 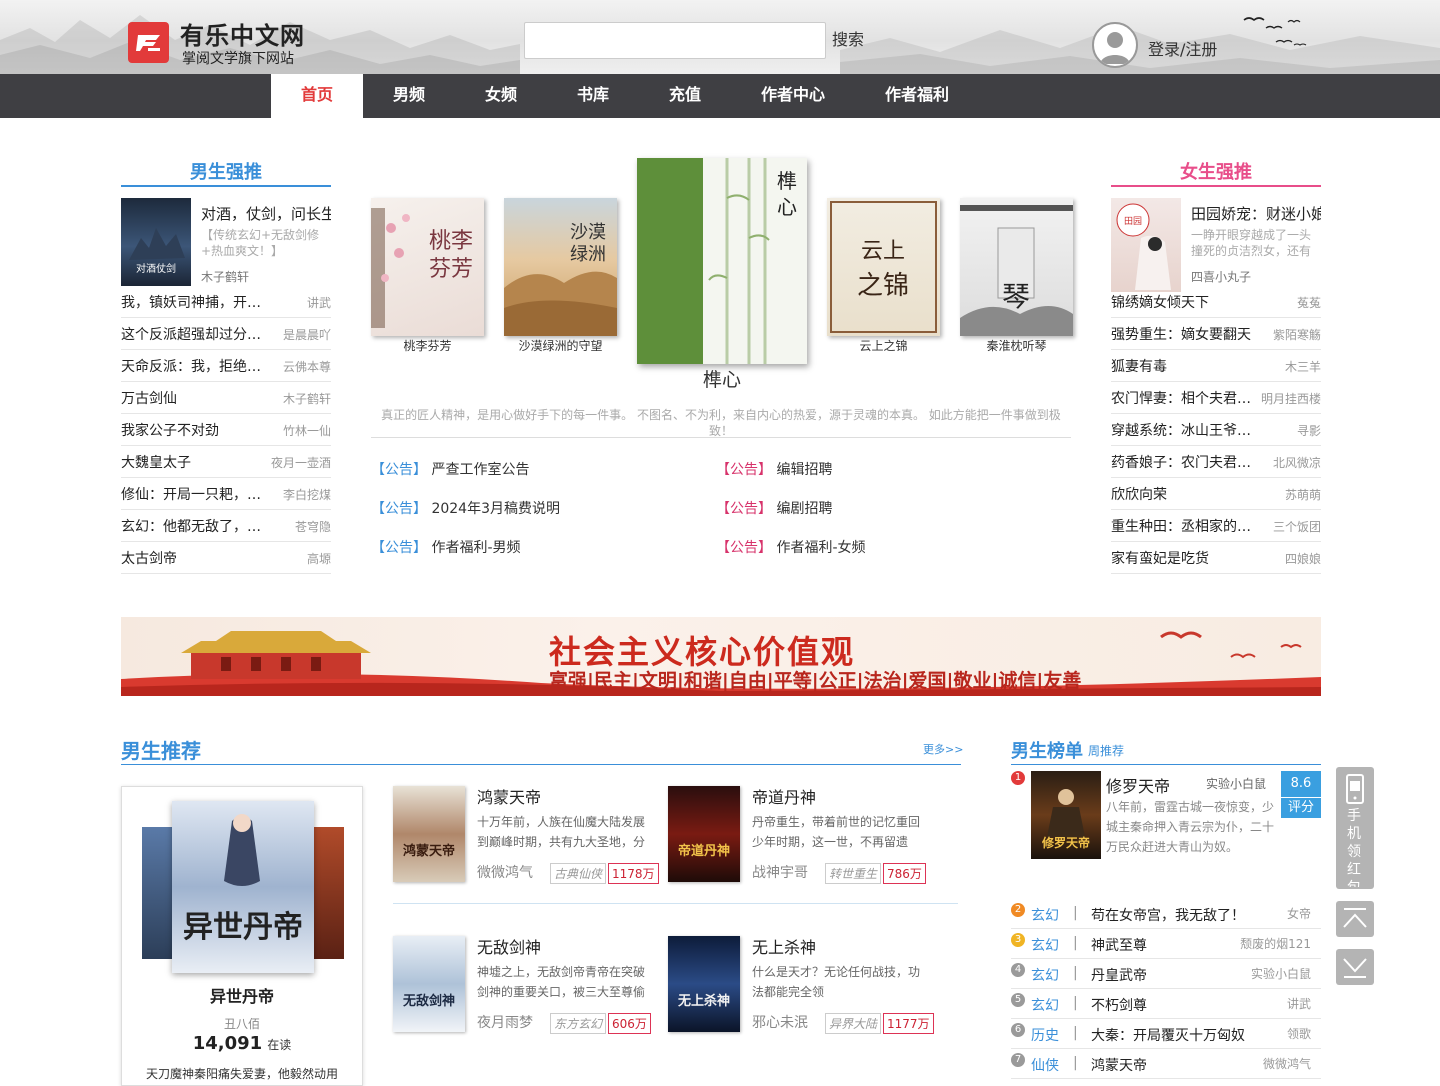 I want to click on more-link: 更多>>, so click(x=943, y=749).